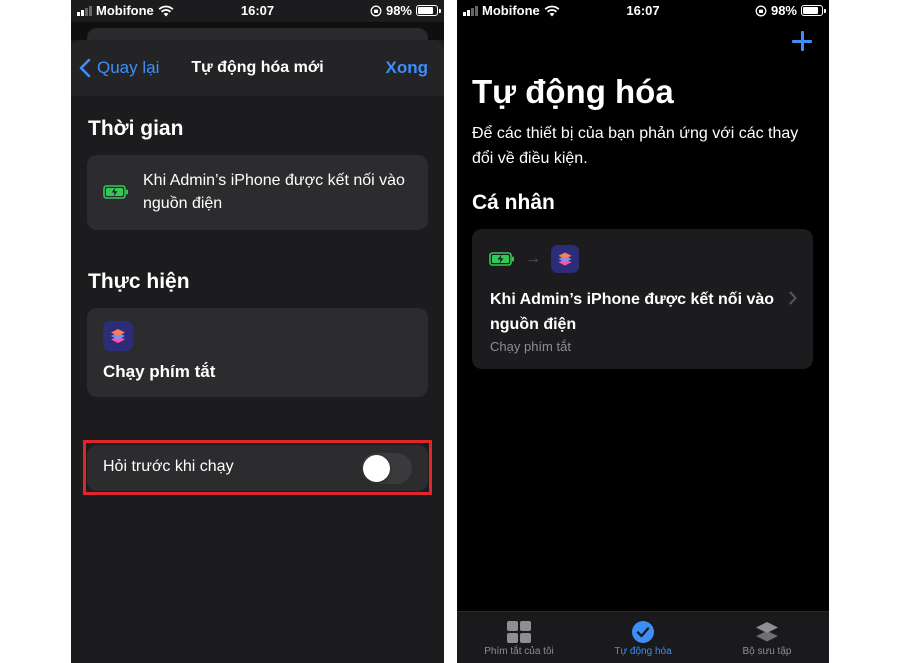  What do you see at coordinates (519, 632) in the screenshot?
I see `grid-icon` at bounding box center [519, 632].